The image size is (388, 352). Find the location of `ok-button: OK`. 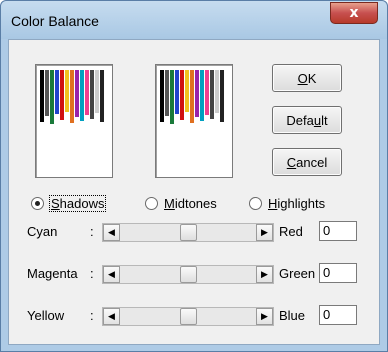

ok-button: OK is located at coordinates (307, 78).